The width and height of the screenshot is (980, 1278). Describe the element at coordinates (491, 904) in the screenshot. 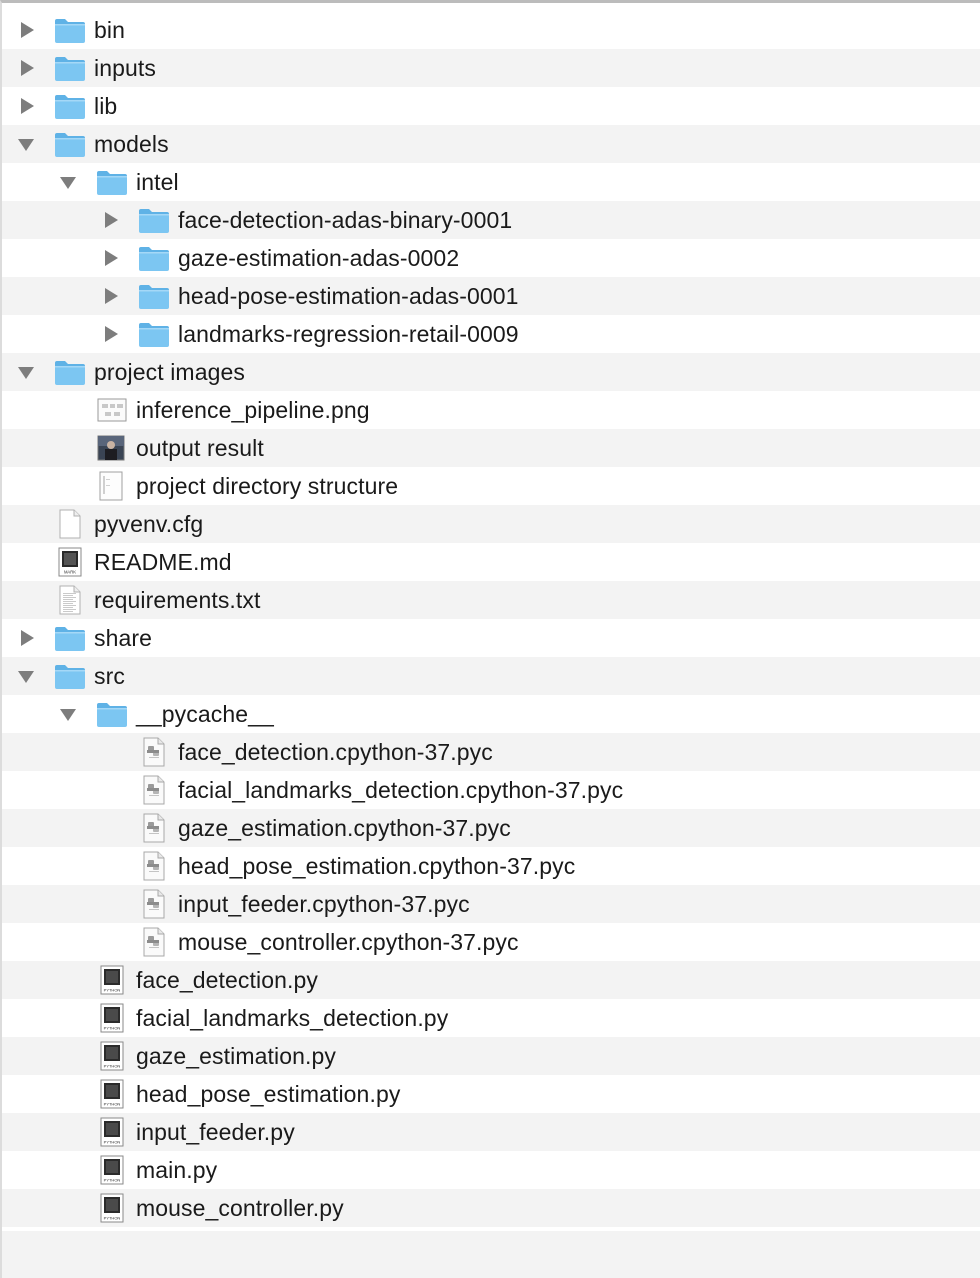

I see `file-row: input_feeder.cpython-37.pyc` at that location.